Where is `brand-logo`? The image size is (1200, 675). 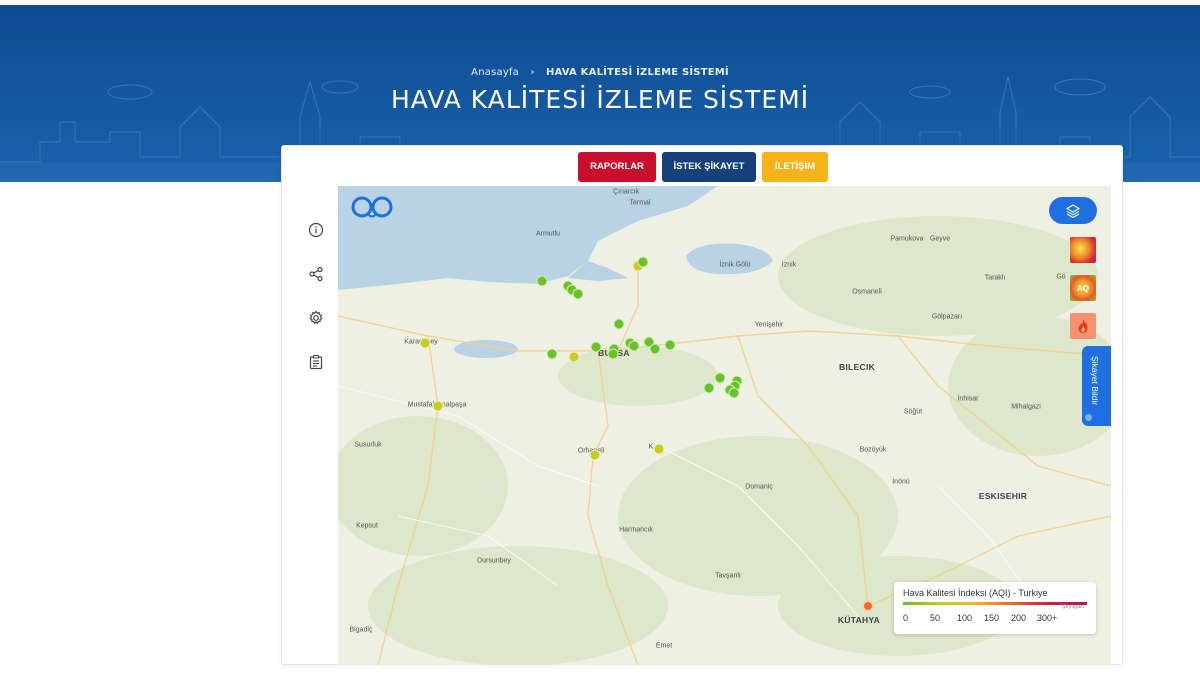
brand-logo is located at coordinates (373, 210).